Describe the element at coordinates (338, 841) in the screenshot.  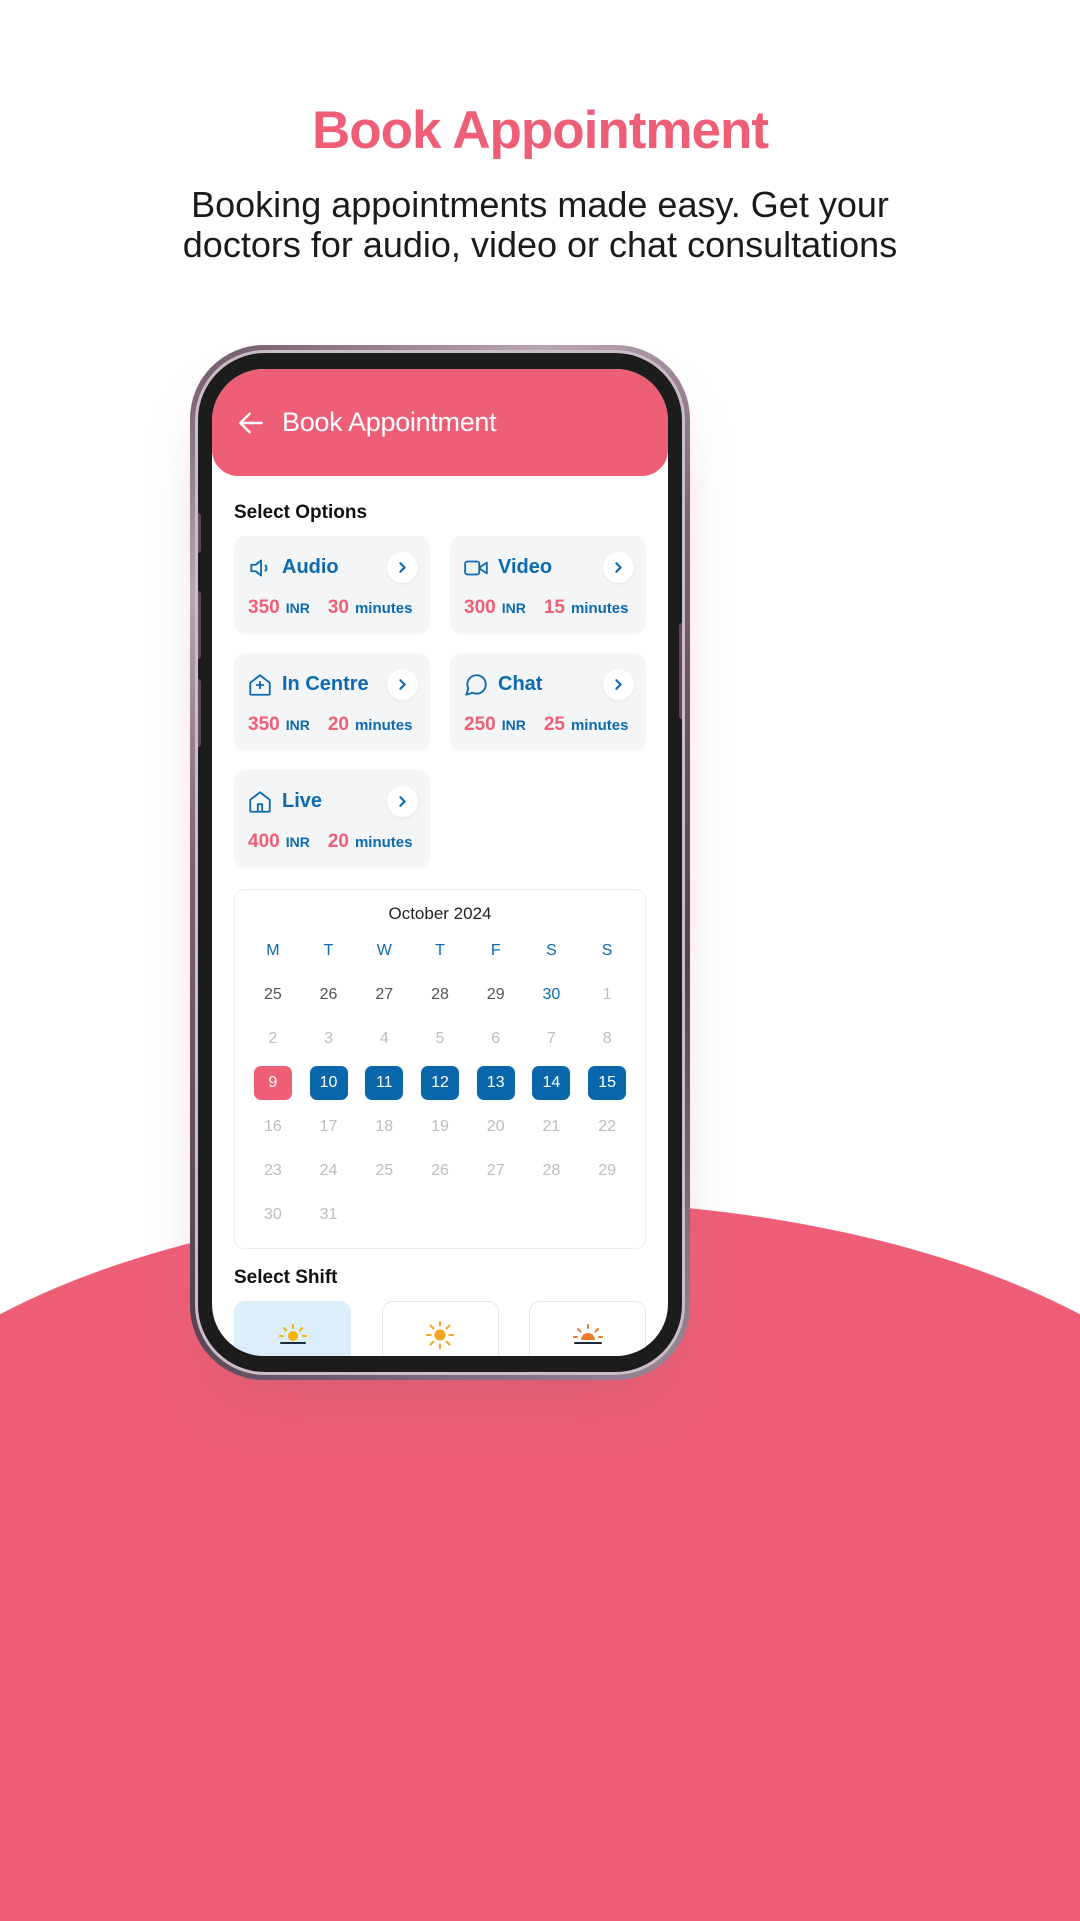
I see `option-duration: 20` at that location.